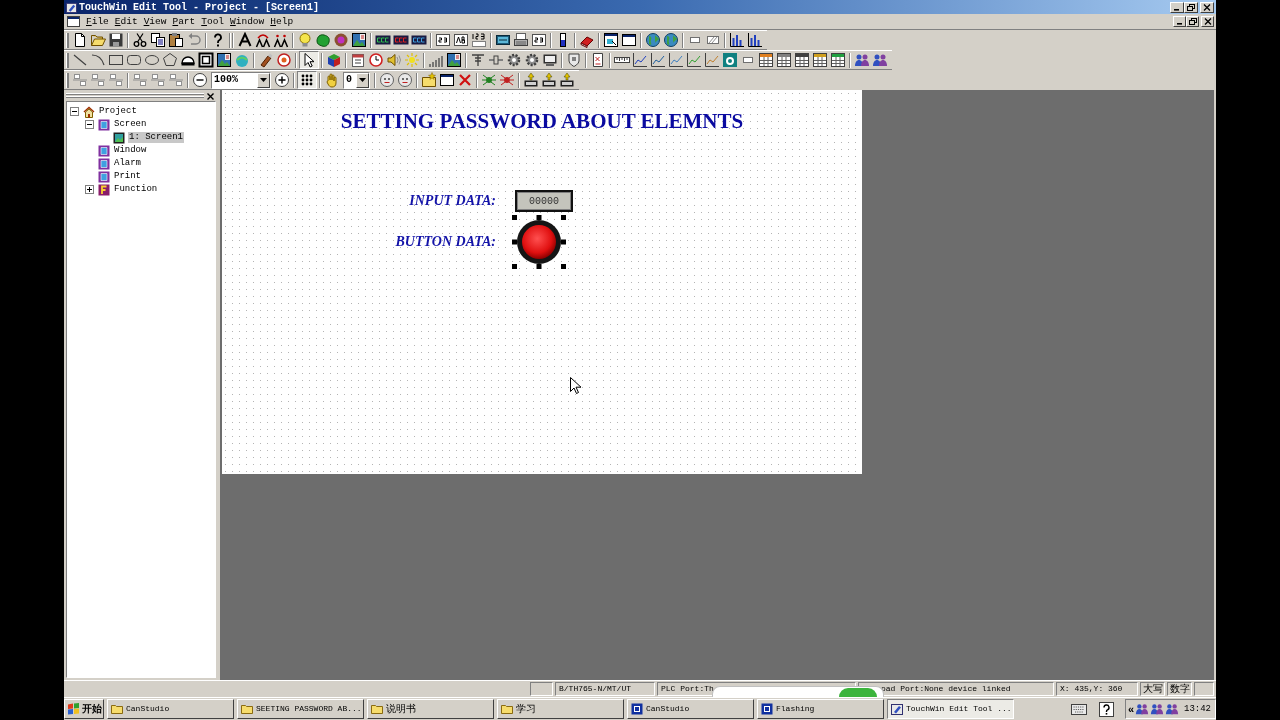 Image resolution: width=1280 pixels, height=720 pixels. What do you see at coordinates (98, 40) in the screenshot?
I see `folder-icon` at bounding box center [98, 40].